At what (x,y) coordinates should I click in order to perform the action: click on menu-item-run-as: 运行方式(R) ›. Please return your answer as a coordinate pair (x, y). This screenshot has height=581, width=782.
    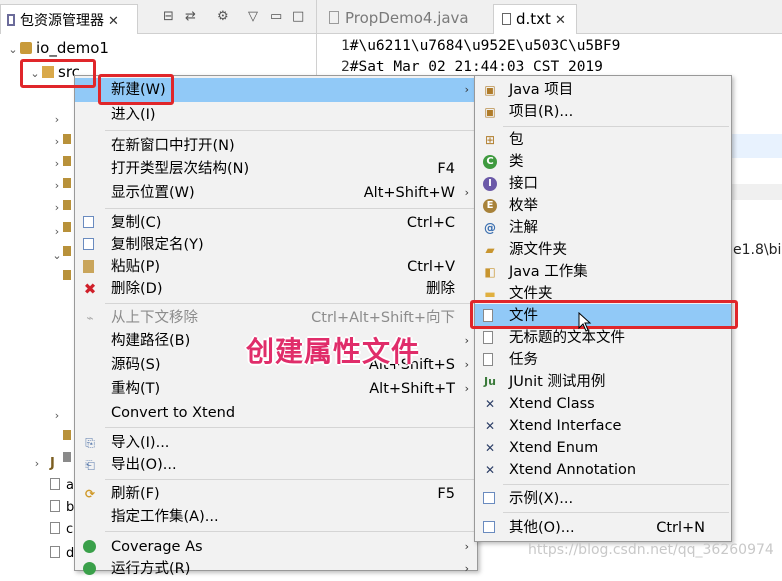
    Looking at the image, I should click on (276, 569).